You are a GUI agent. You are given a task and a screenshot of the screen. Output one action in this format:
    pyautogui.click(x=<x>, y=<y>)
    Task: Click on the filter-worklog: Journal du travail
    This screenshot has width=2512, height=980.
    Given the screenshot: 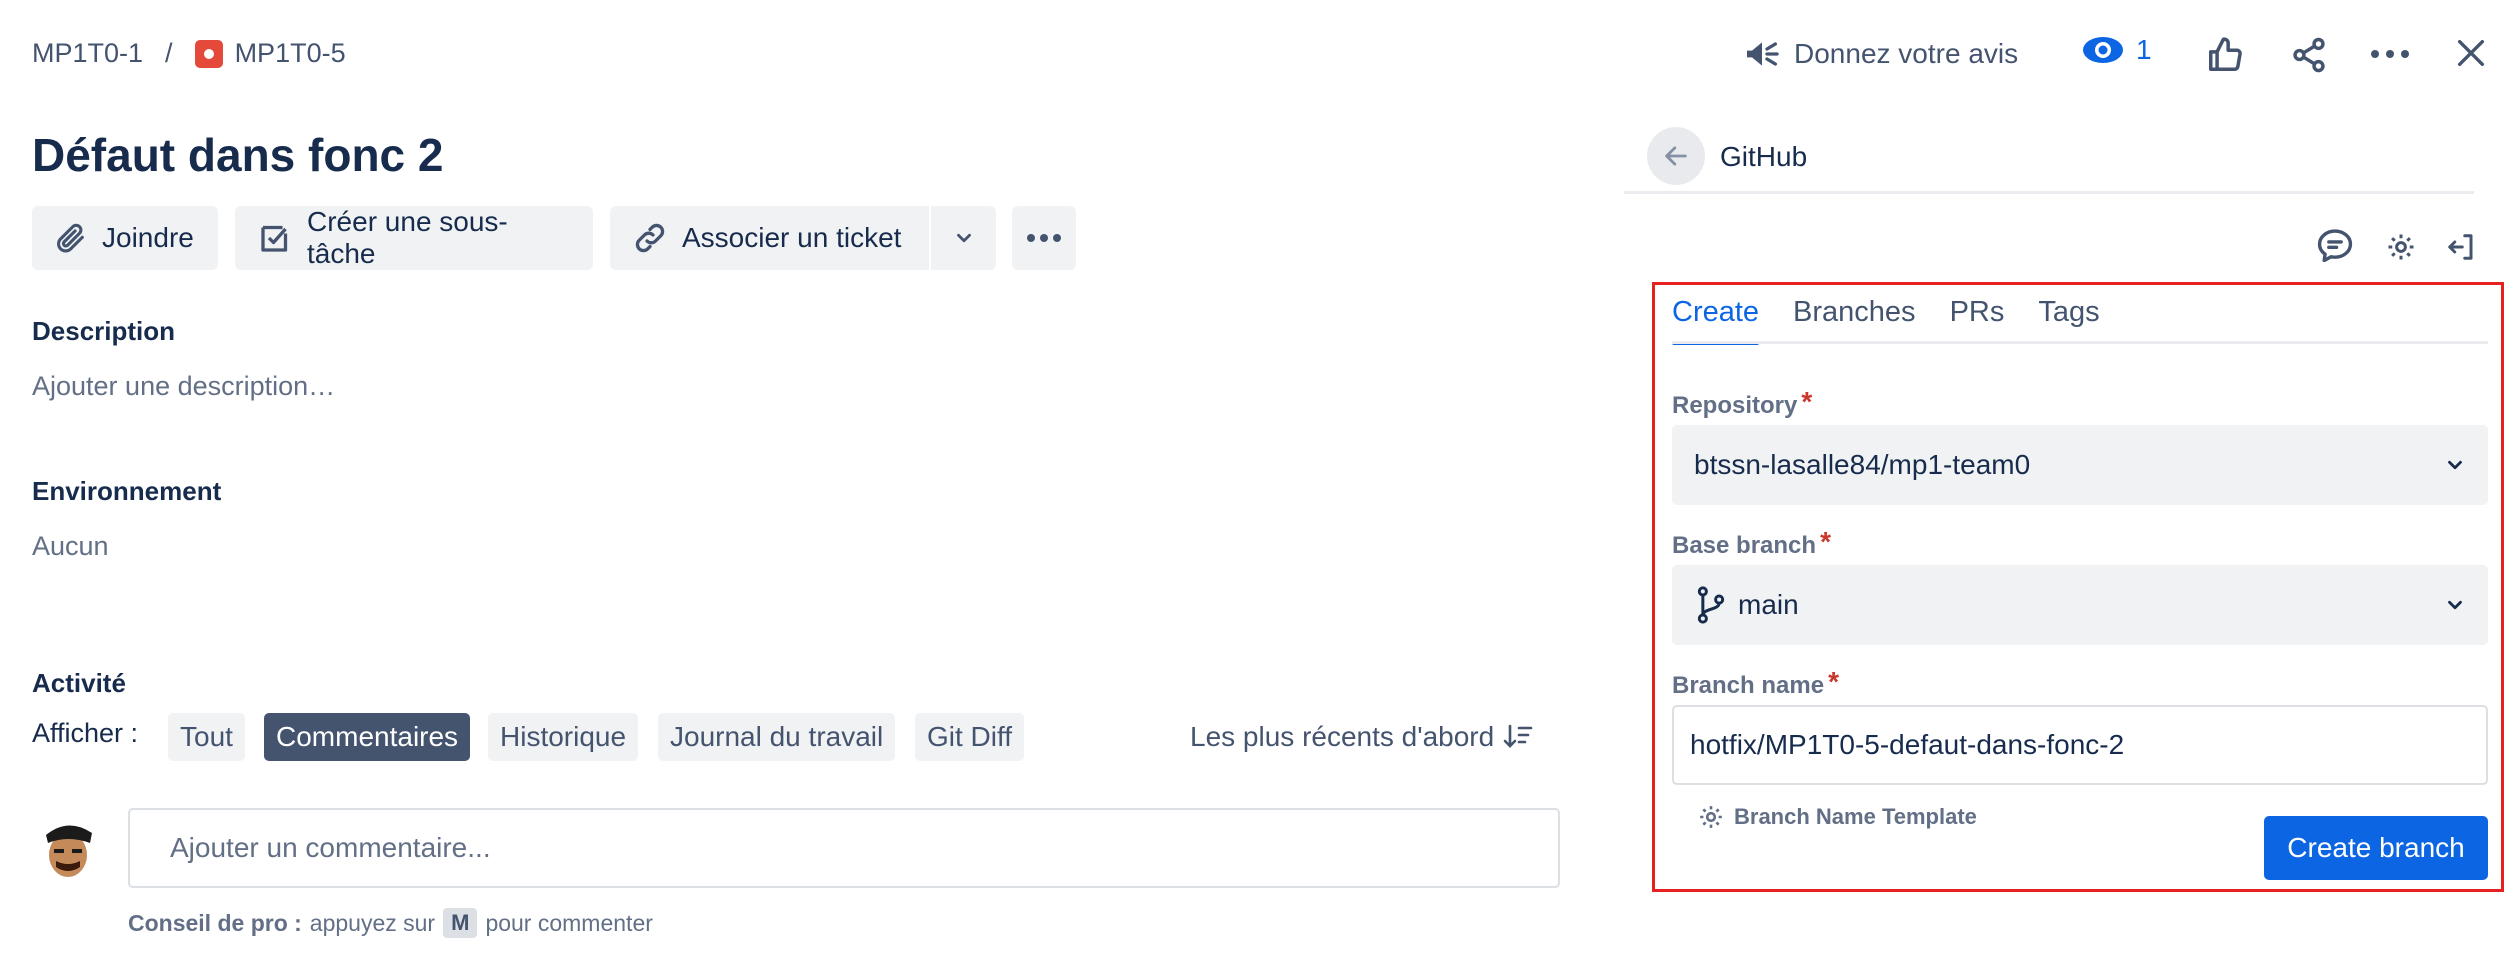 What is the action you would take?
    pyautogui.click(x=777, y=737)
    